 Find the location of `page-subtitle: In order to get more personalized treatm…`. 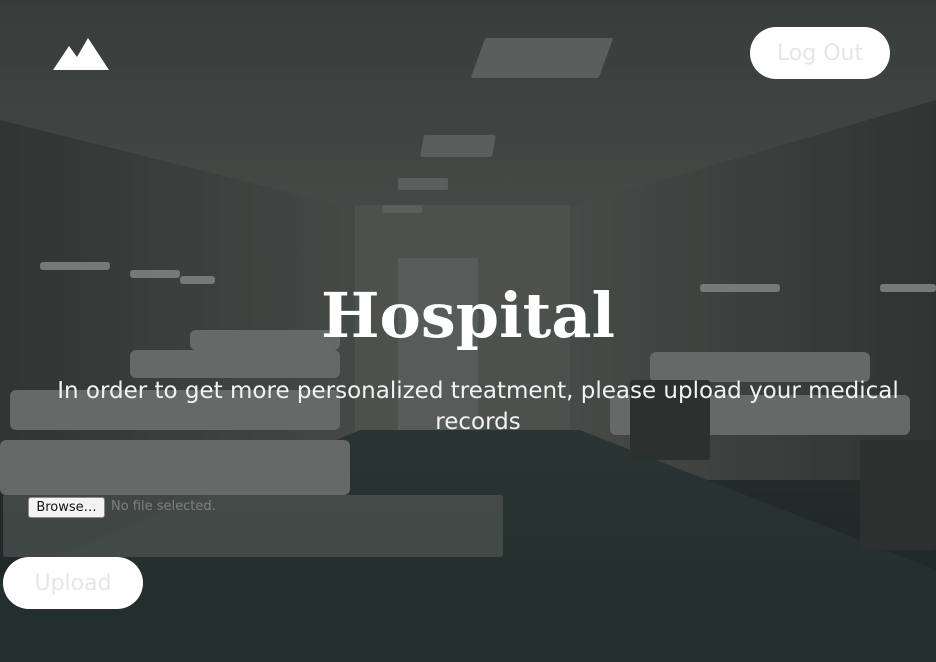

page-subtitle: In order to get more personalized treatm… is located at coordinates (478, 406).